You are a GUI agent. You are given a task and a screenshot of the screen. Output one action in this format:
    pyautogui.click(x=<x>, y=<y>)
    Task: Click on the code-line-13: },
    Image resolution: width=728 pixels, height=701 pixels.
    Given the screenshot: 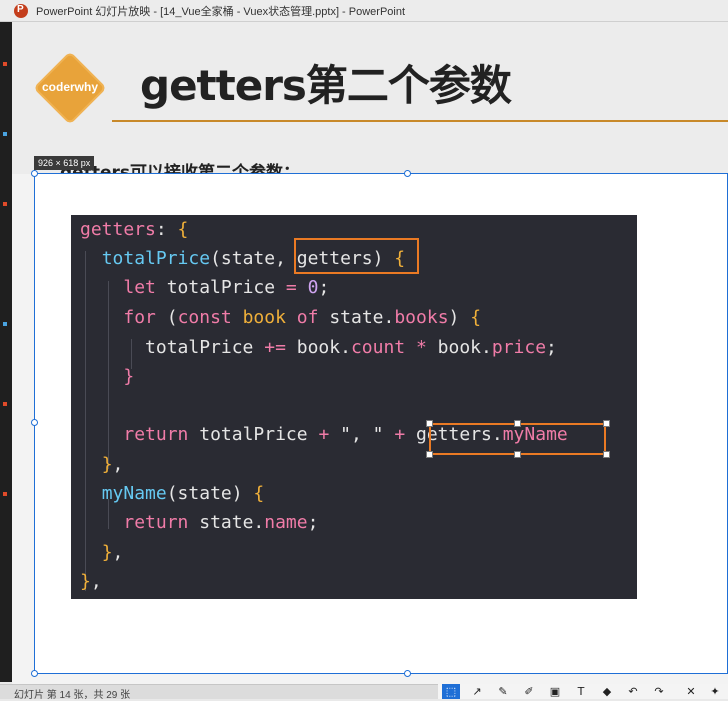 What is the action you would take?
    pyautogui.click(x=91, y=581)
    